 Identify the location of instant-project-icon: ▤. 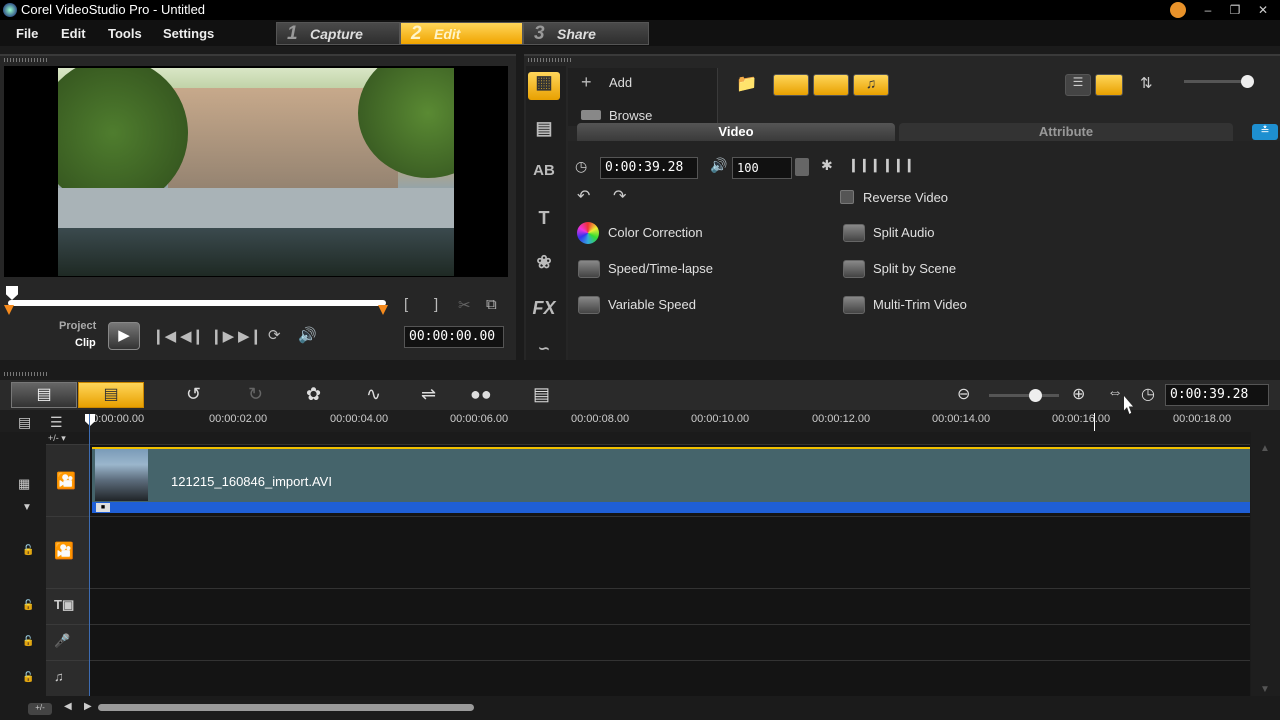
(544, 132).